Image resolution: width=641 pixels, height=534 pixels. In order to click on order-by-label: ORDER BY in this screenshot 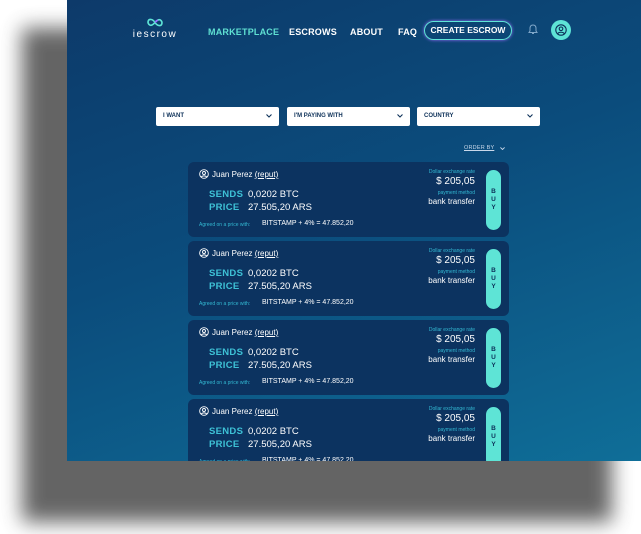, I will do `click(479, 148)`.